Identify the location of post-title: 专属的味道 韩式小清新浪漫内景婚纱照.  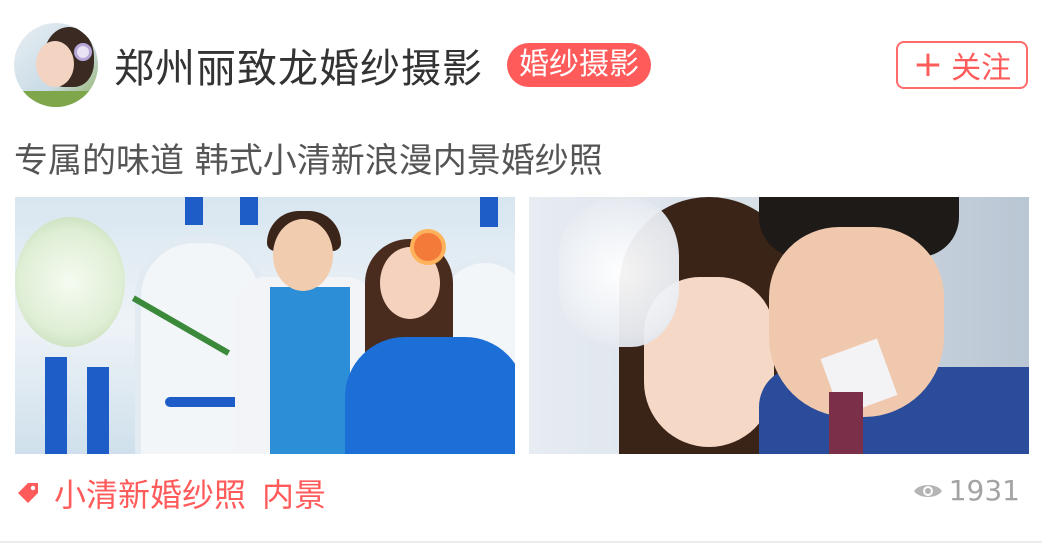
(308, 157).